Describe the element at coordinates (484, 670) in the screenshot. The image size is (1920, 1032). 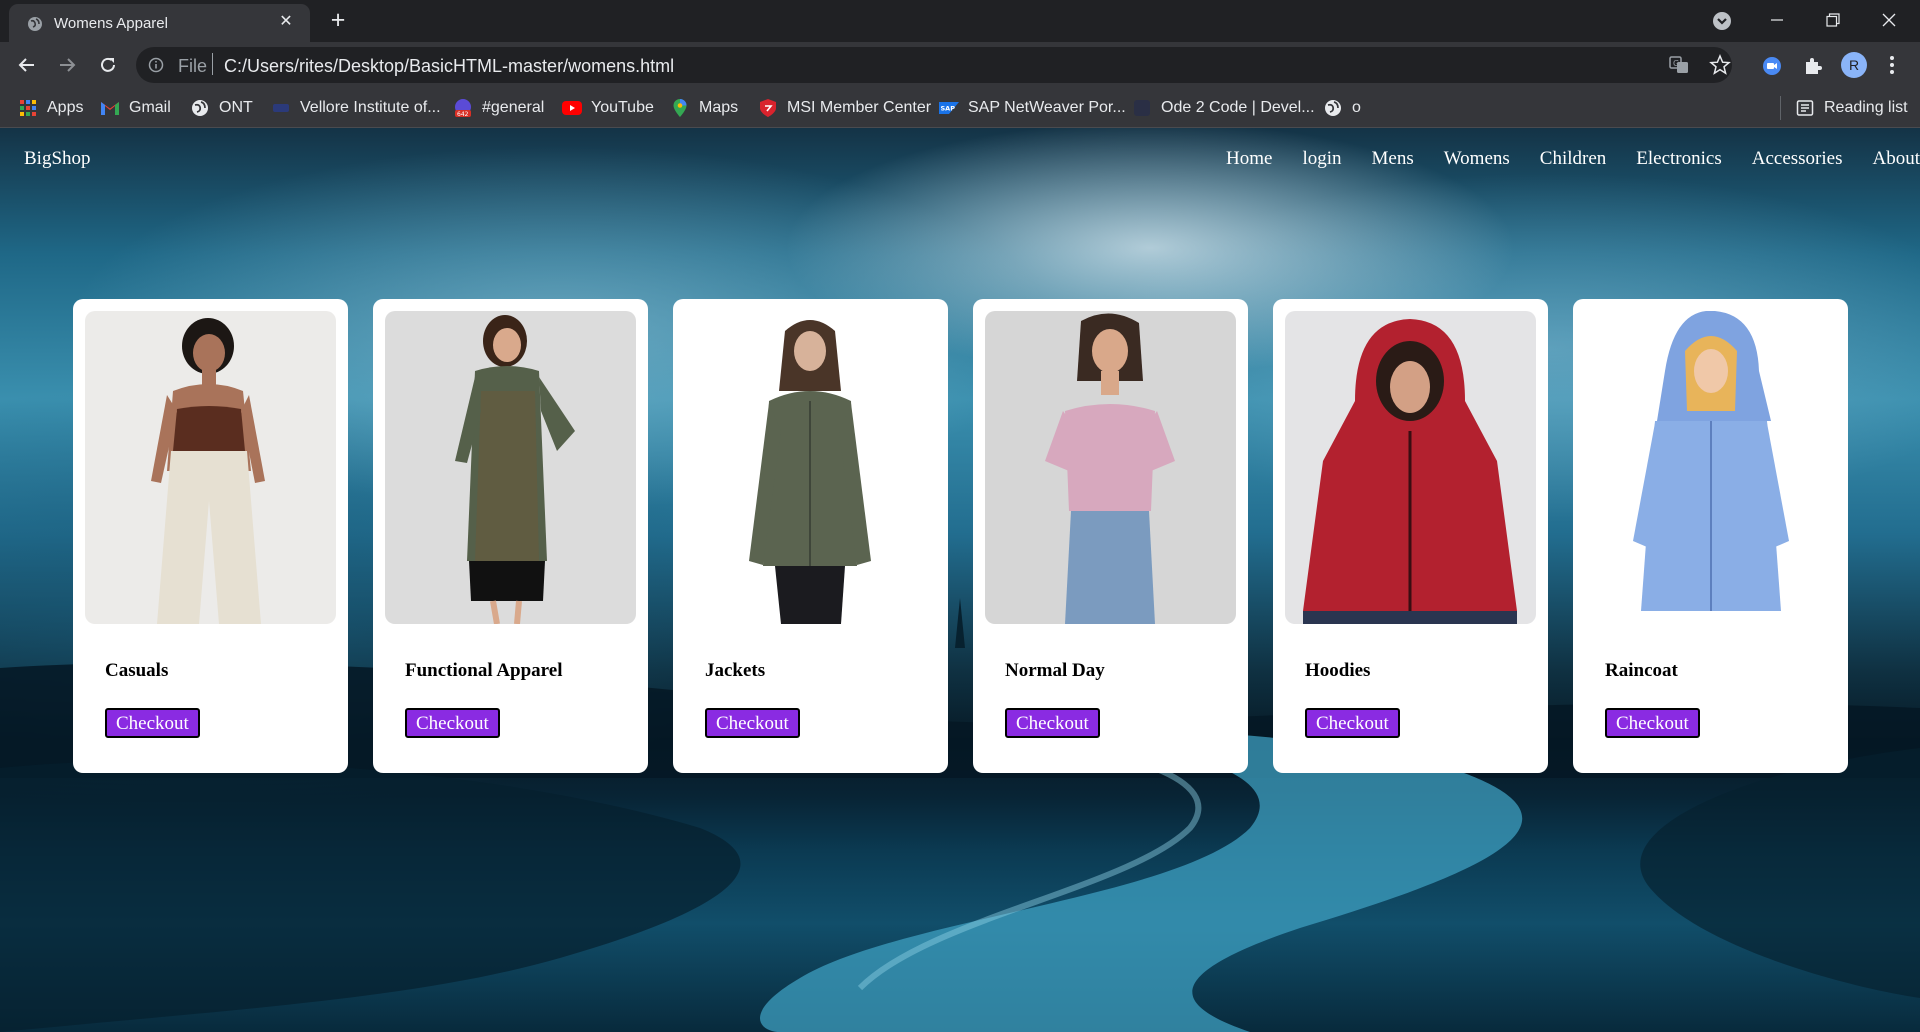
I see `product-title: Functional Apparel` at that location.